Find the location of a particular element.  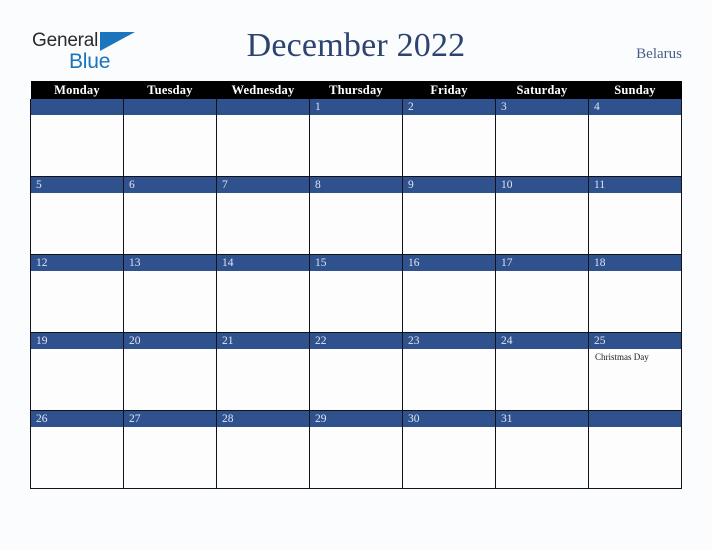

day-number: 30 is located at coordinates (449, 419).